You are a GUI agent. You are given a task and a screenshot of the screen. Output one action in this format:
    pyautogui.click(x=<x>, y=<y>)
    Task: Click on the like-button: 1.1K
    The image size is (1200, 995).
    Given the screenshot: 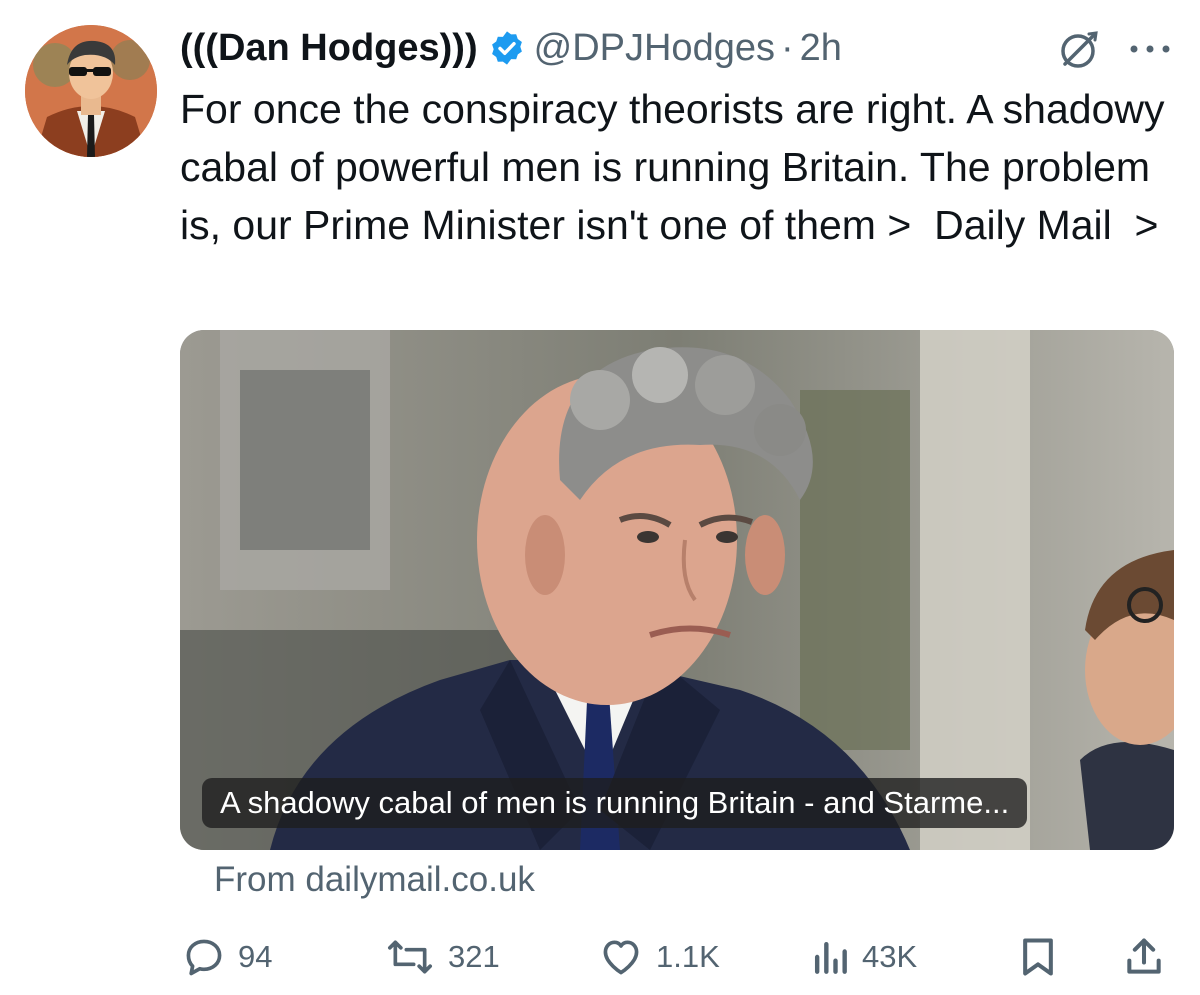 What is the action you would take?
    pyautogui.click(x=659, y=957)
    